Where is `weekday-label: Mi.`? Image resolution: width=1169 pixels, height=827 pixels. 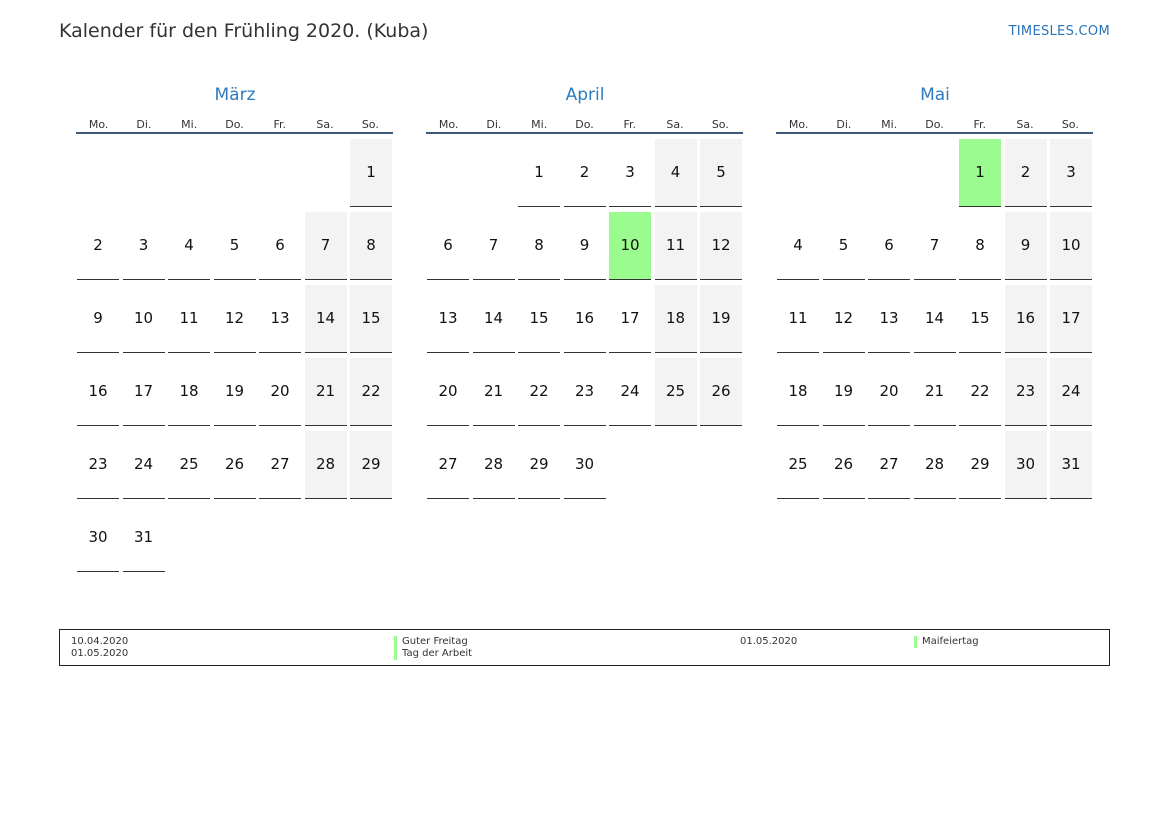 weekday-label: Mi. is located at coordinates (889, 124).